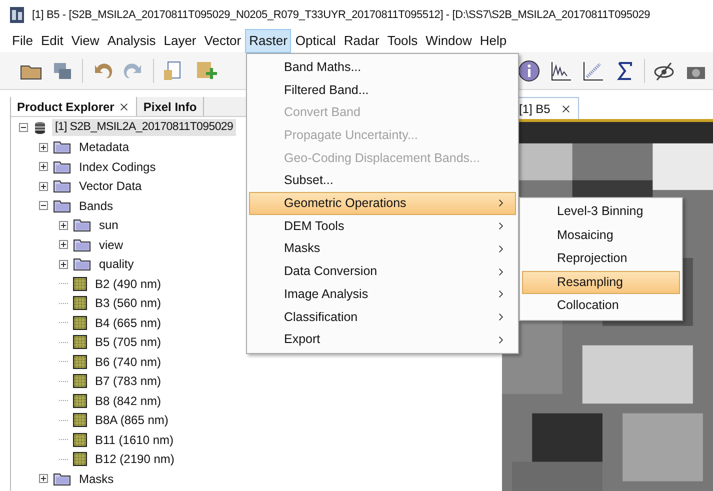  What do you see at coordinates (268, 41) in the screenshot?
I see `menu-item: Raster` at bounding box center [268, 41].